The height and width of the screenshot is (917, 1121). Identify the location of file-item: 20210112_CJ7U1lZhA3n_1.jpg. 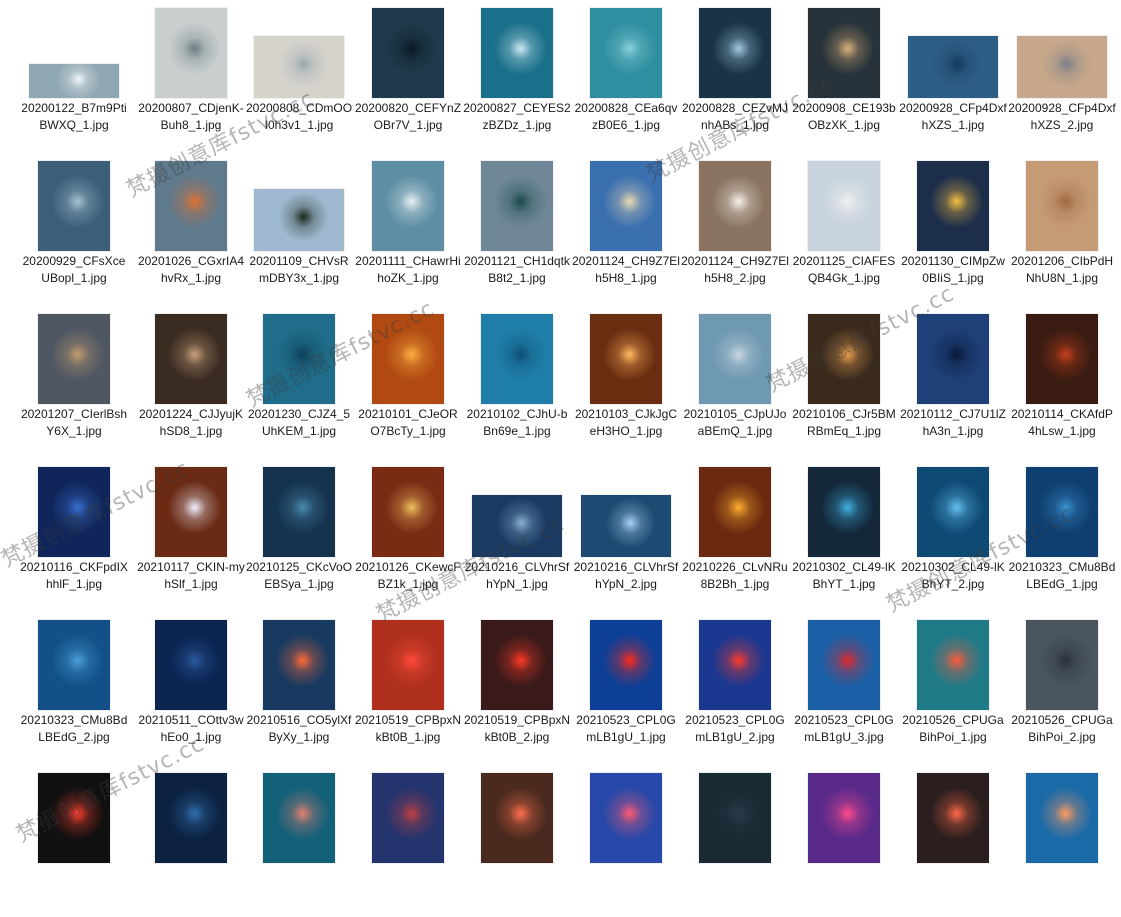
(953, 383).